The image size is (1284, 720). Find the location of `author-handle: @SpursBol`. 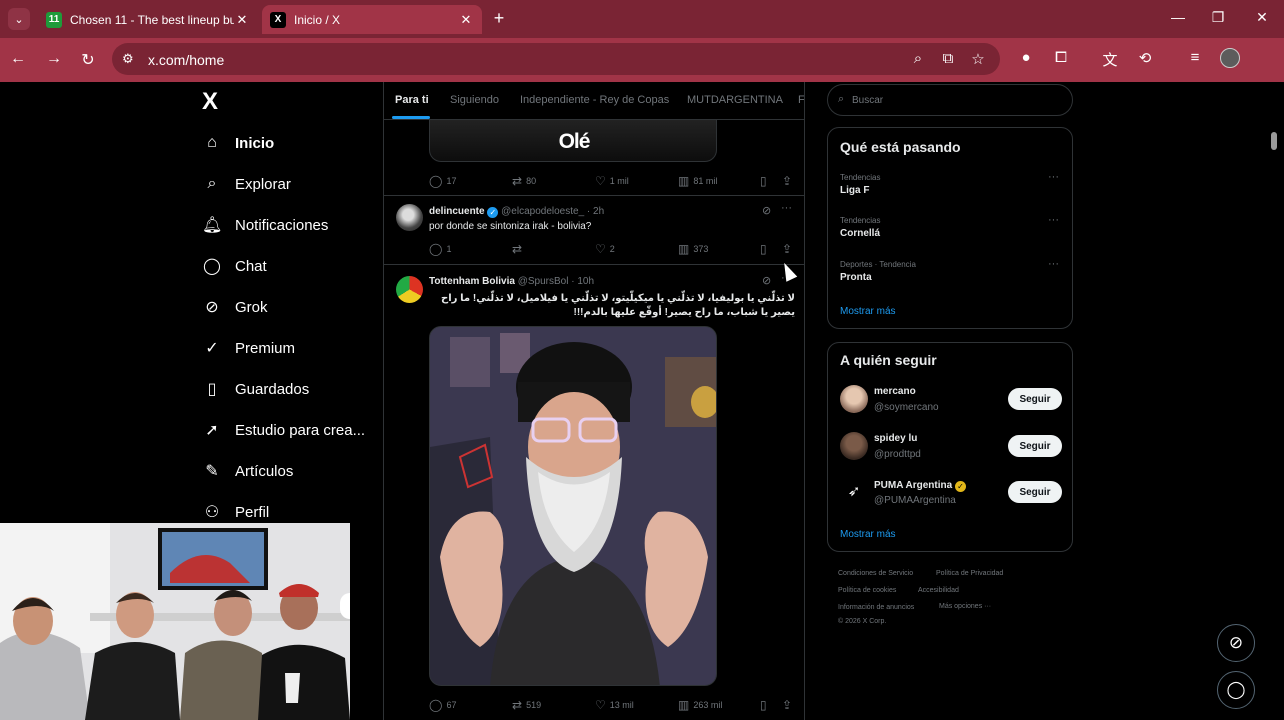

author-handle: @SpursBol is located at coordinates (543, 281).